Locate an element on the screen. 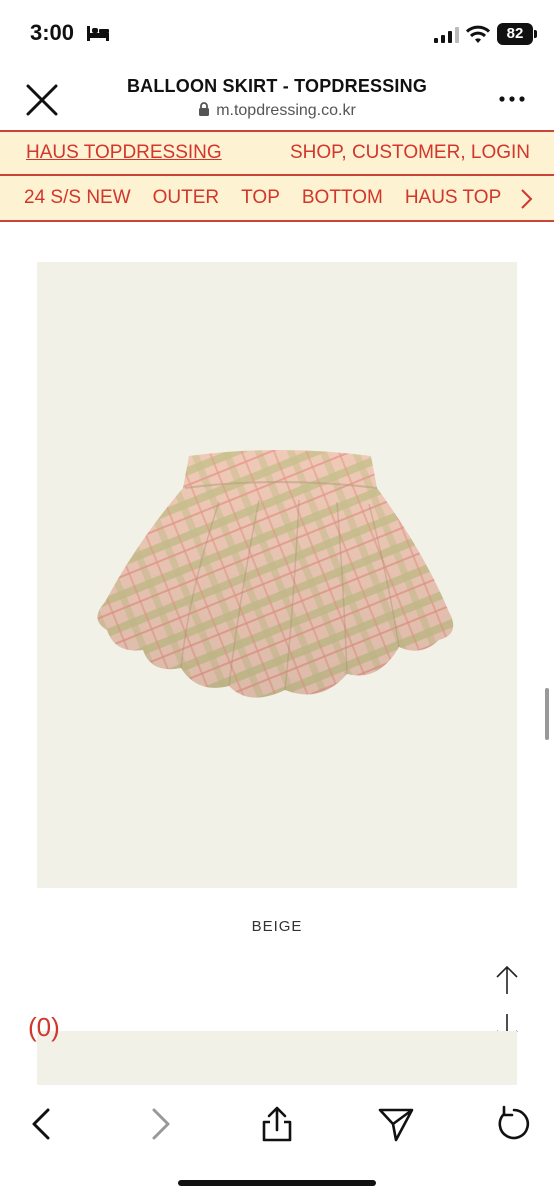 This screenshot has width=554, height=1200. category-outer: OUTER is located at coordinates (186, 197).